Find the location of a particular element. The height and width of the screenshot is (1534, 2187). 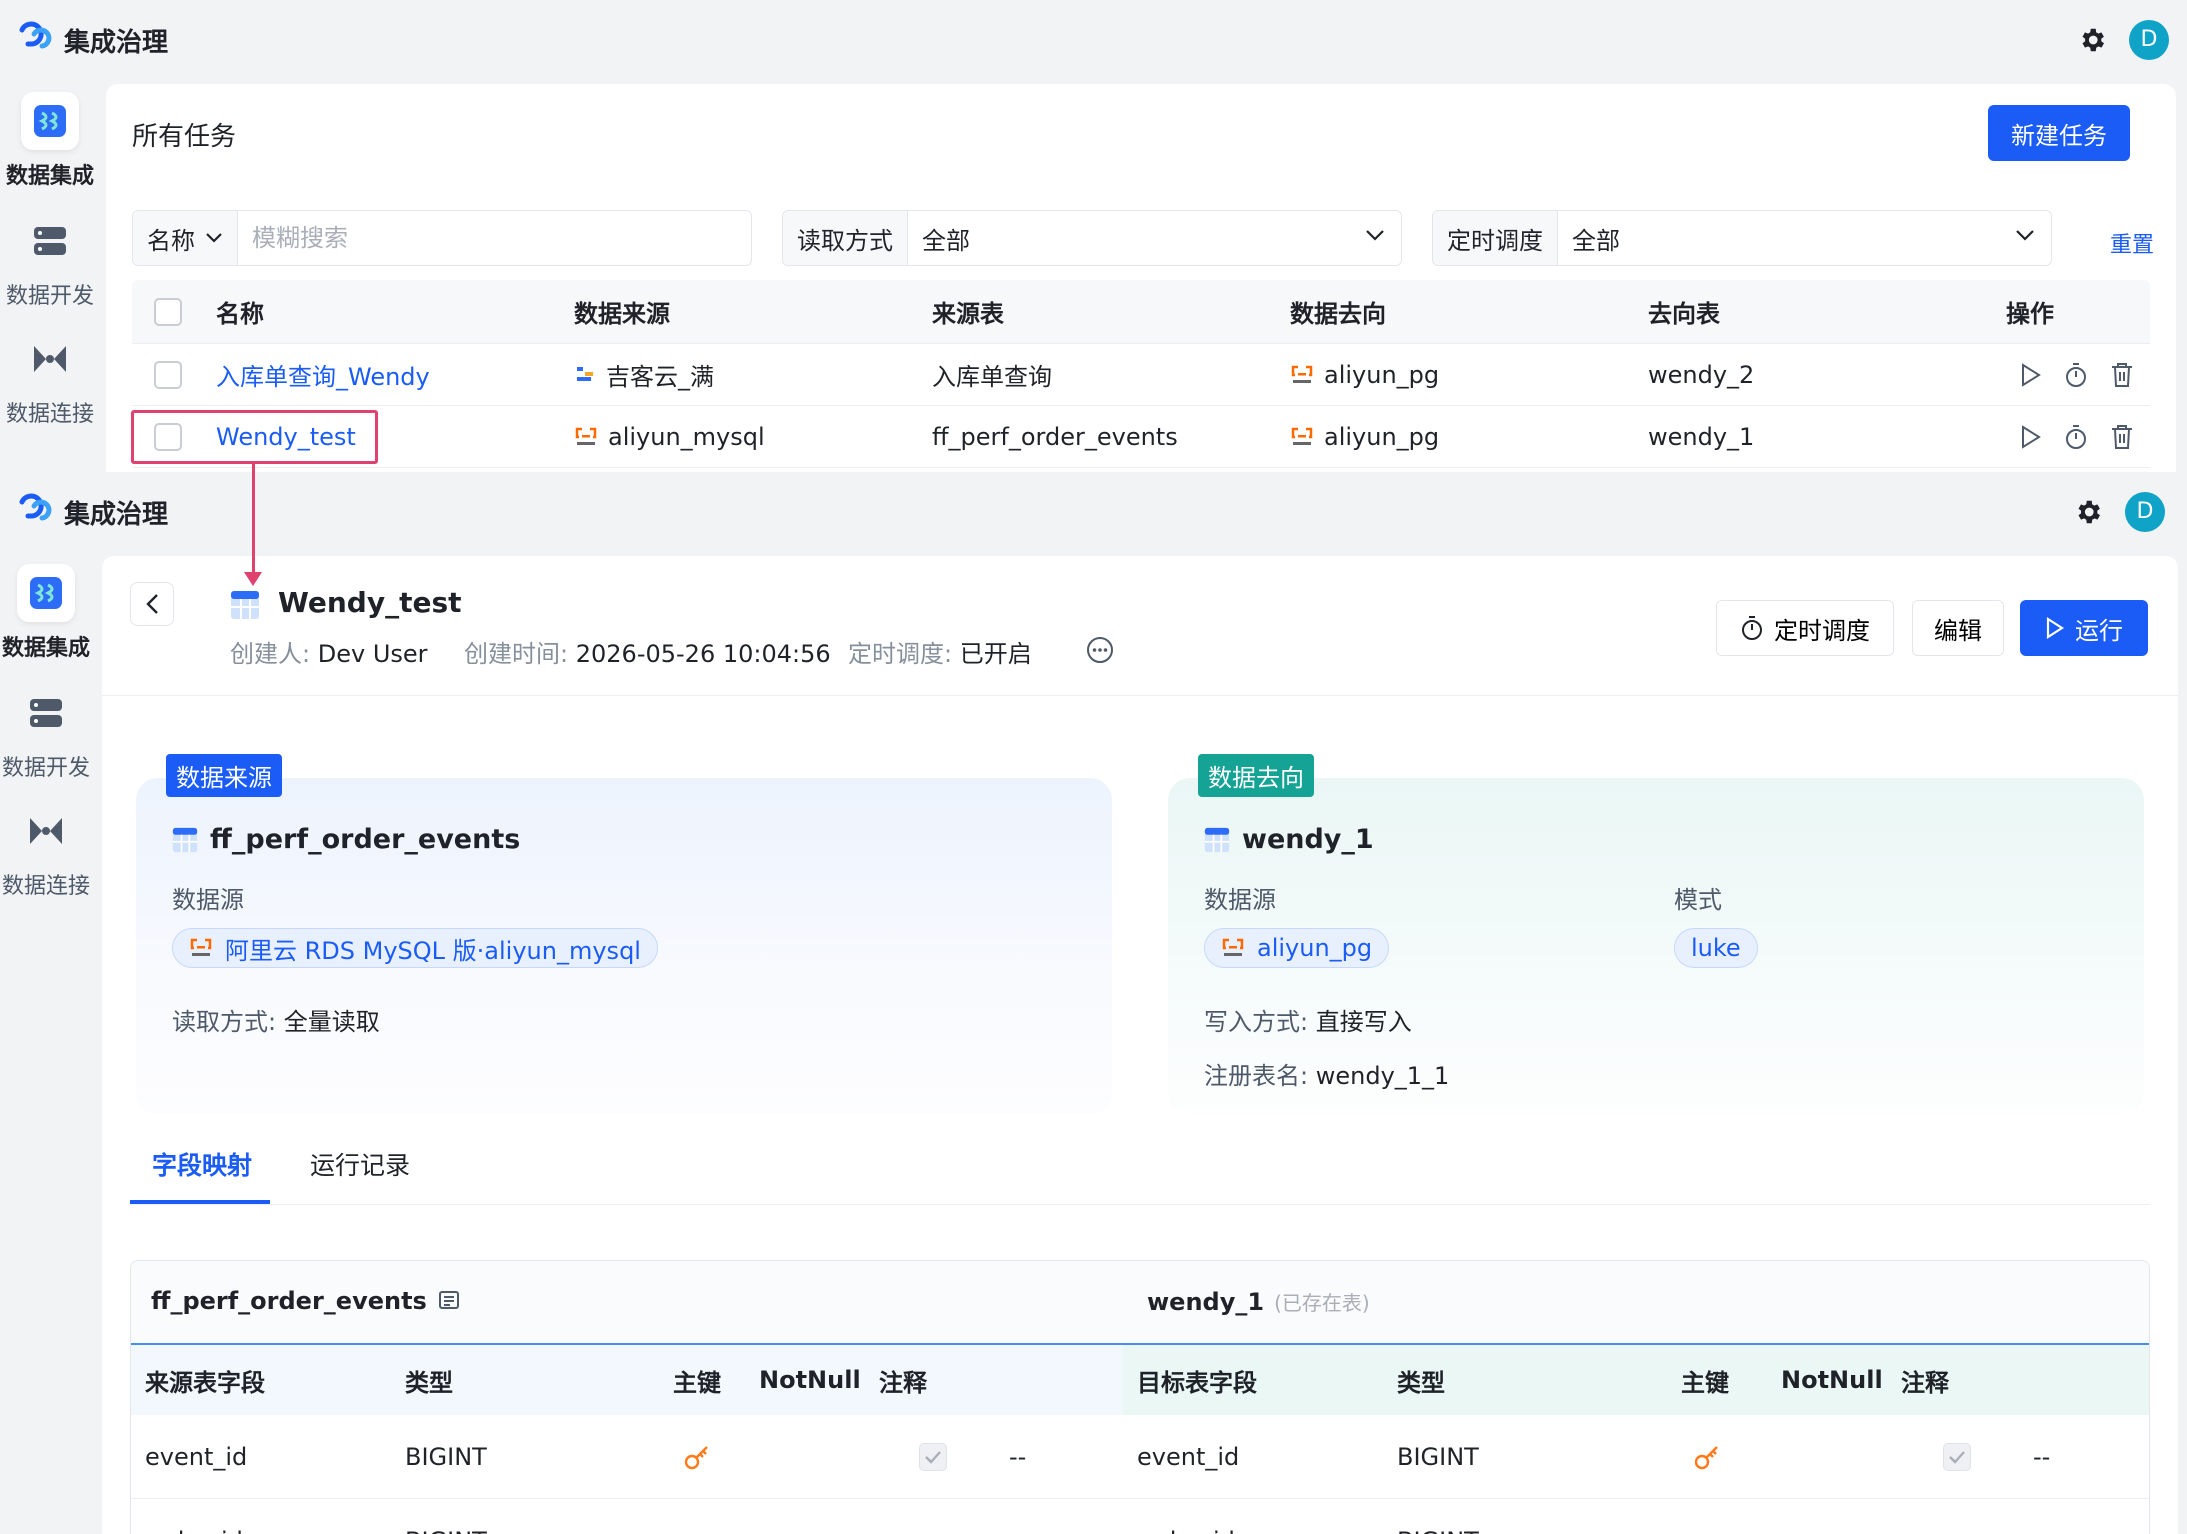

read-mode-filter: 读取方式 全部 is located at coordinates (1092, 238).